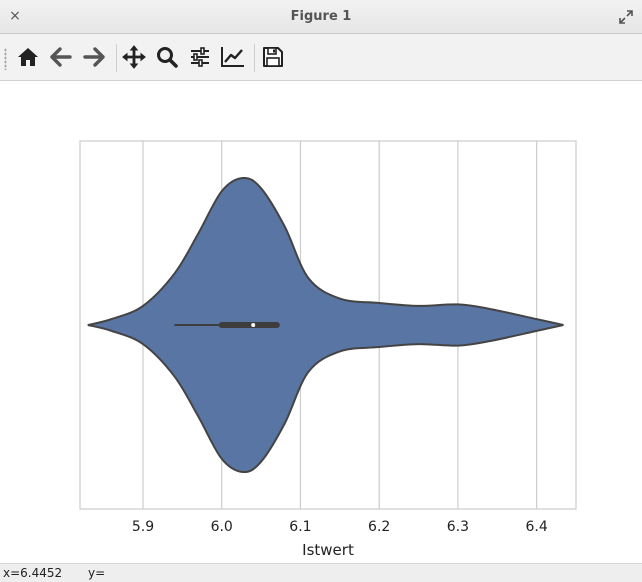 The height and width of the screenshot is (582, 642). Describe the element at coordinates (328, 550) in the screenshot. I see `x-axis-label: Istwert` at that location.